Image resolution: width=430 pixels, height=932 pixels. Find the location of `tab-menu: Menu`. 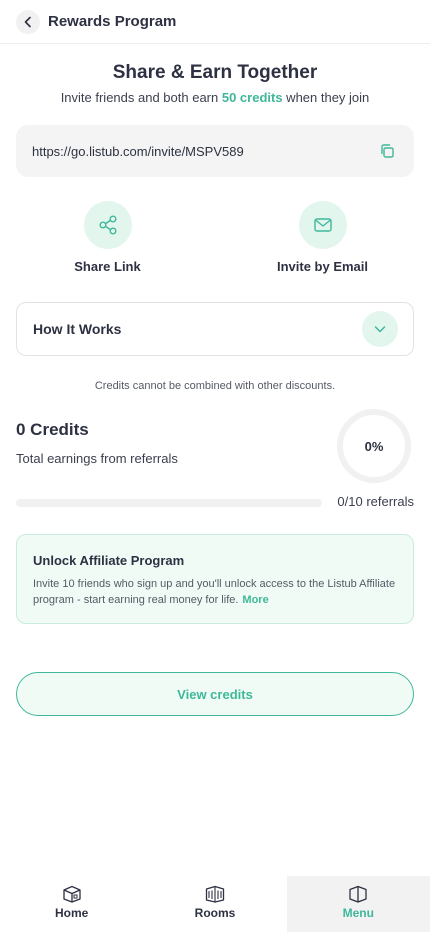

tab-menu: Menu is located at coordinates (358, 904).